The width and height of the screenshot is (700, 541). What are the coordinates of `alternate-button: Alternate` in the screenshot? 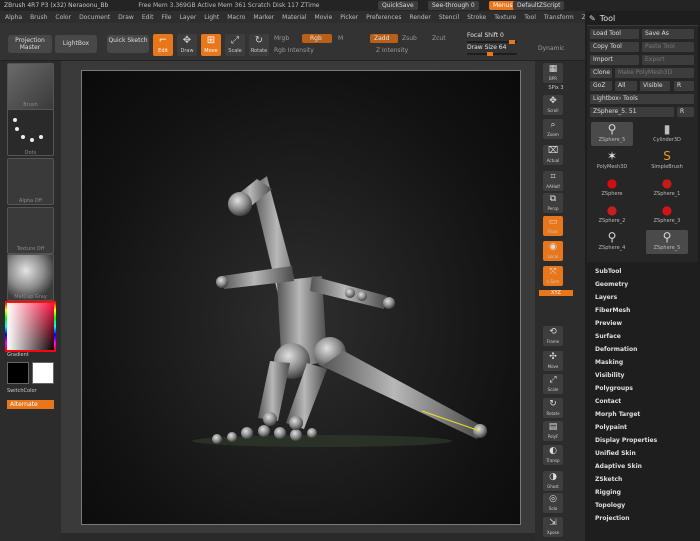 It's located at (30, 404).